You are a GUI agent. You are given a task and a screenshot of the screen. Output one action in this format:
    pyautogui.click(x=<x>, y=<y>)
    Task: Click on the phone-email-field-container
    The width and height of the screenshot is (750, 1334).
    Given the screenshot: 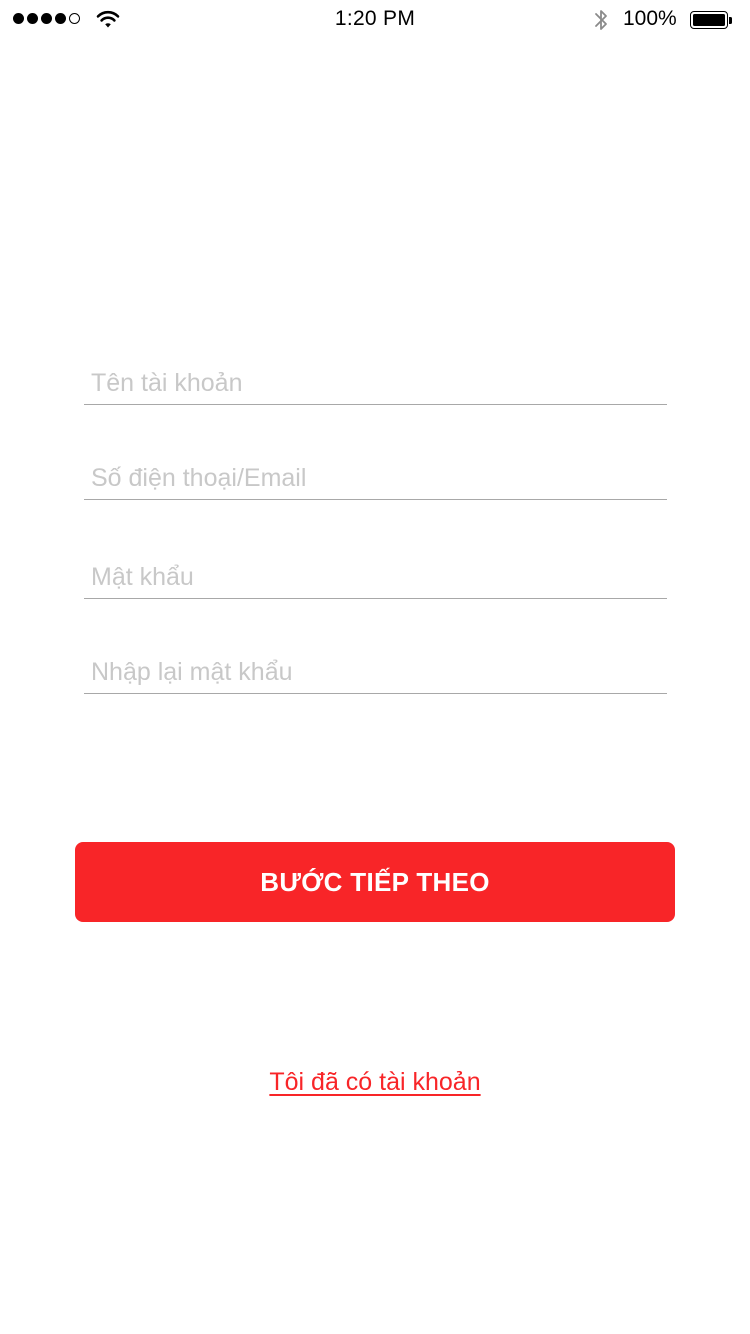 What is the action you would take?
    pyautogui.click(x=375, y=467)
    